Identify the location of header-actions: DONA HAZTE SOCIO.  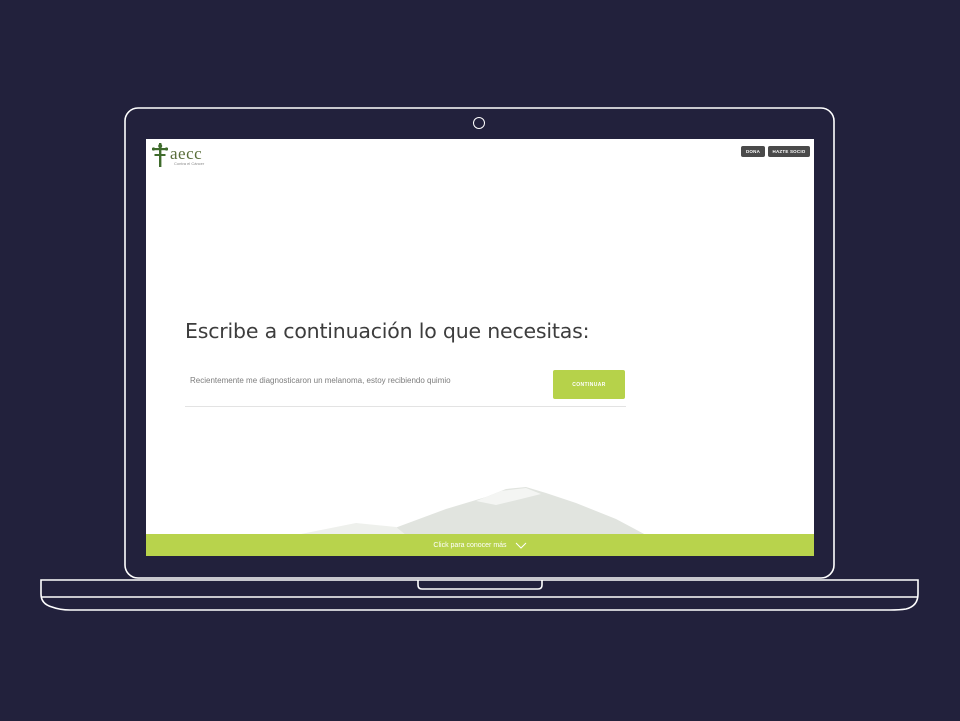
(775, 151).